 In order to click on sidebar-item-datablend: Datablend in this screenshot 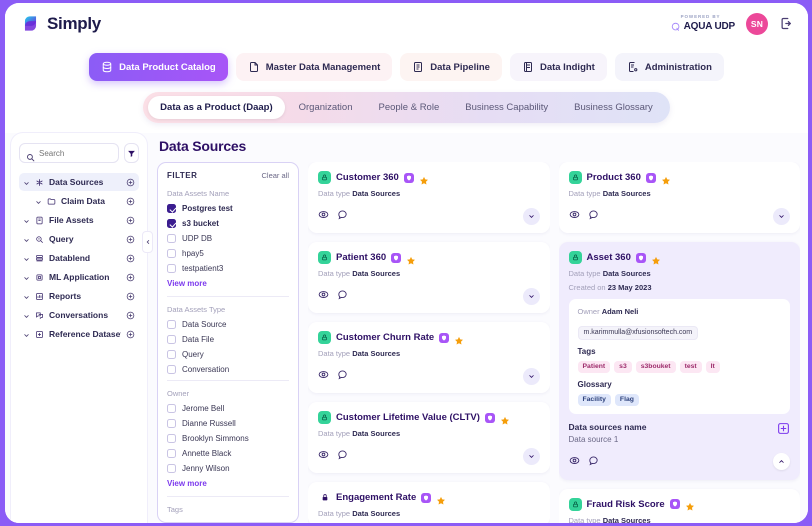, I will do `click(79, 258)`.